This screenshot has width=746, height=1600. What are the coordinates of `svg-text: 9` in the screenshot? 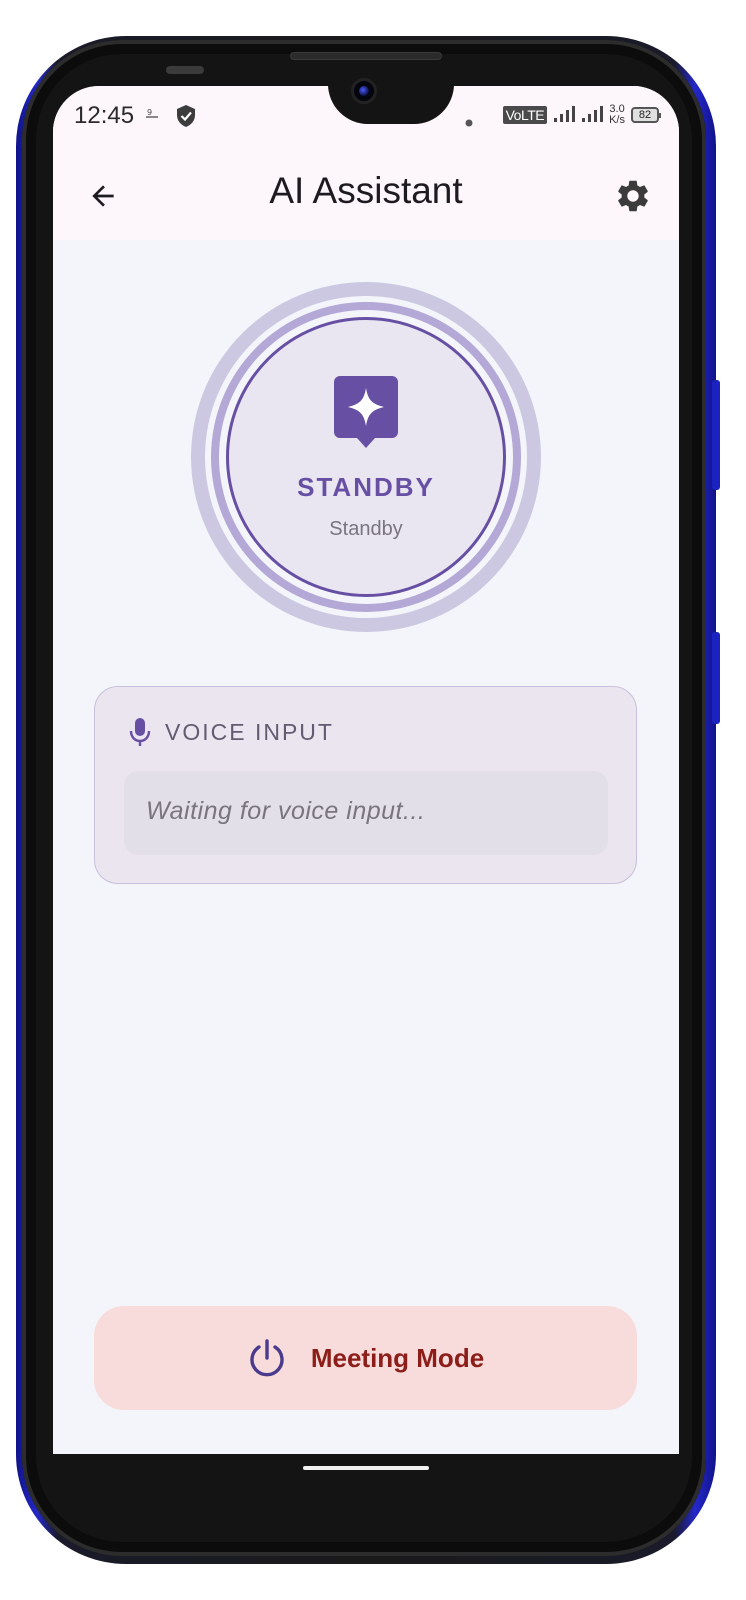 It's located at (149, 112).